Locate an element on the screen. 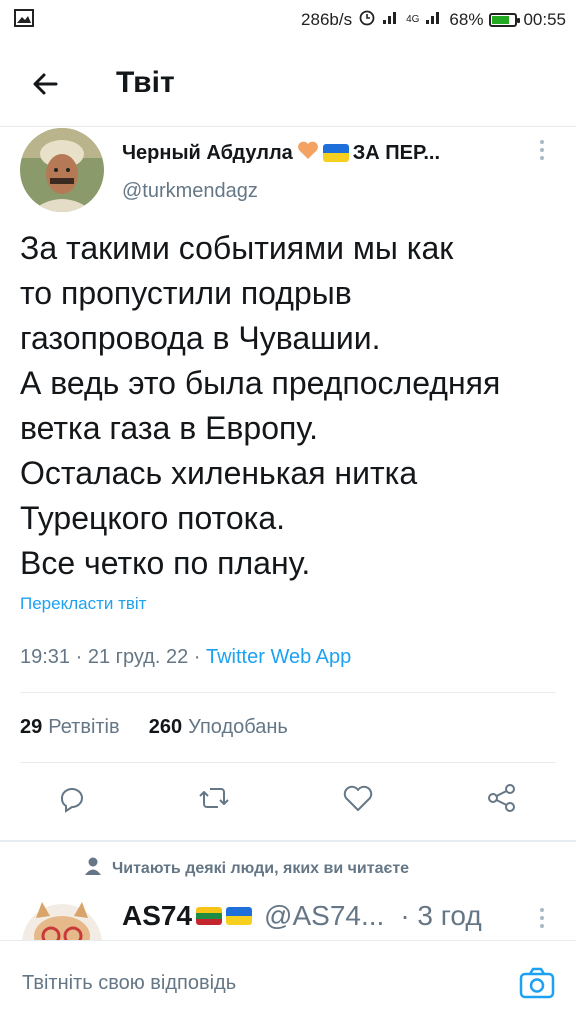 This screenshot has height=1025, width=576. person-icon is located at coordinates (93, 868).